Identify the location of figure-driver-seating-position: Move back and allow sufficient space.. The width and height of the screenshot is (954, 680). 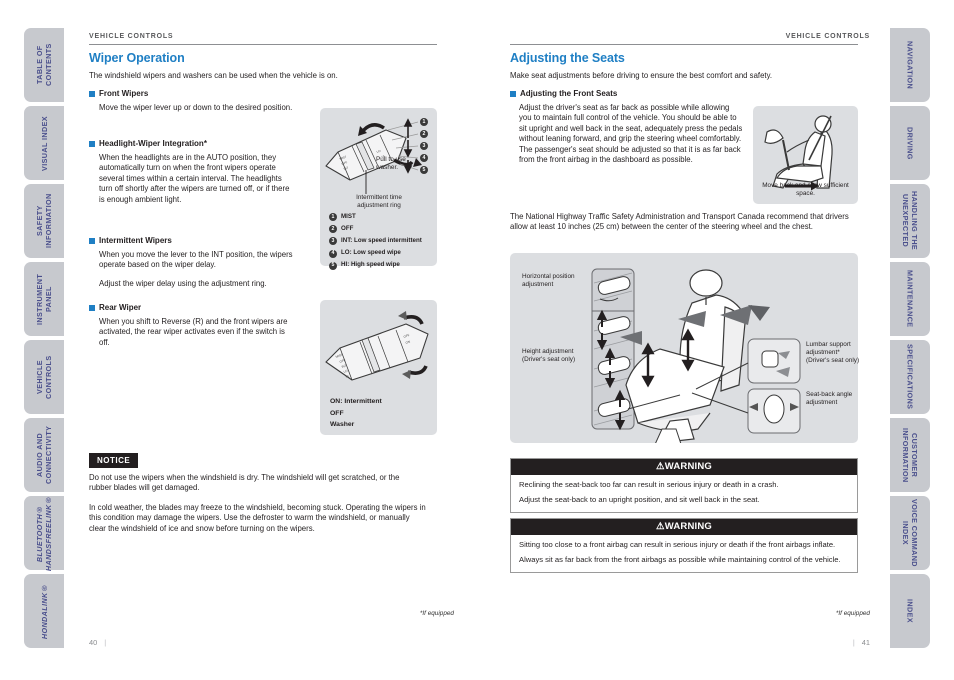
(805, 155).